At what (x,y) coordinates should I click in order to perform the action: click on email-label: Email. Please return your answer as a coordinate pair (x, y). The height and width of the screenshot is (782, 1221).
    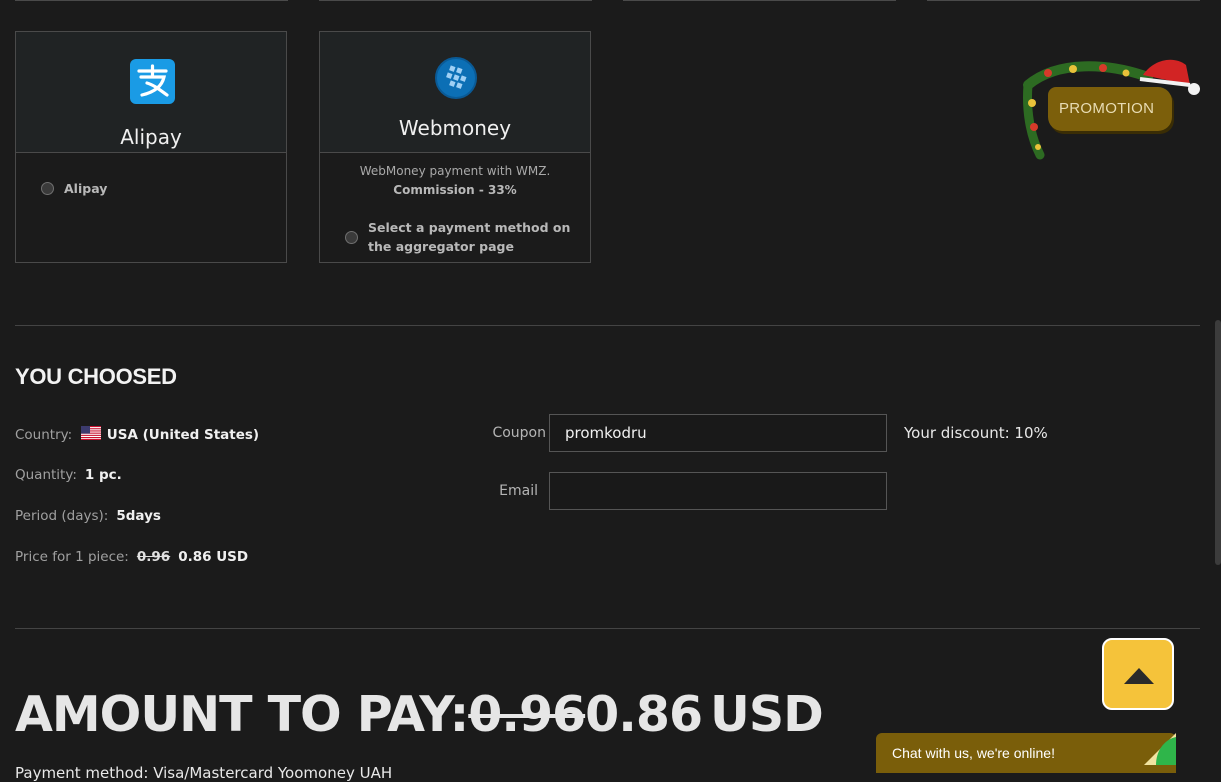
    Looking at the image, I should click on (518, 491).